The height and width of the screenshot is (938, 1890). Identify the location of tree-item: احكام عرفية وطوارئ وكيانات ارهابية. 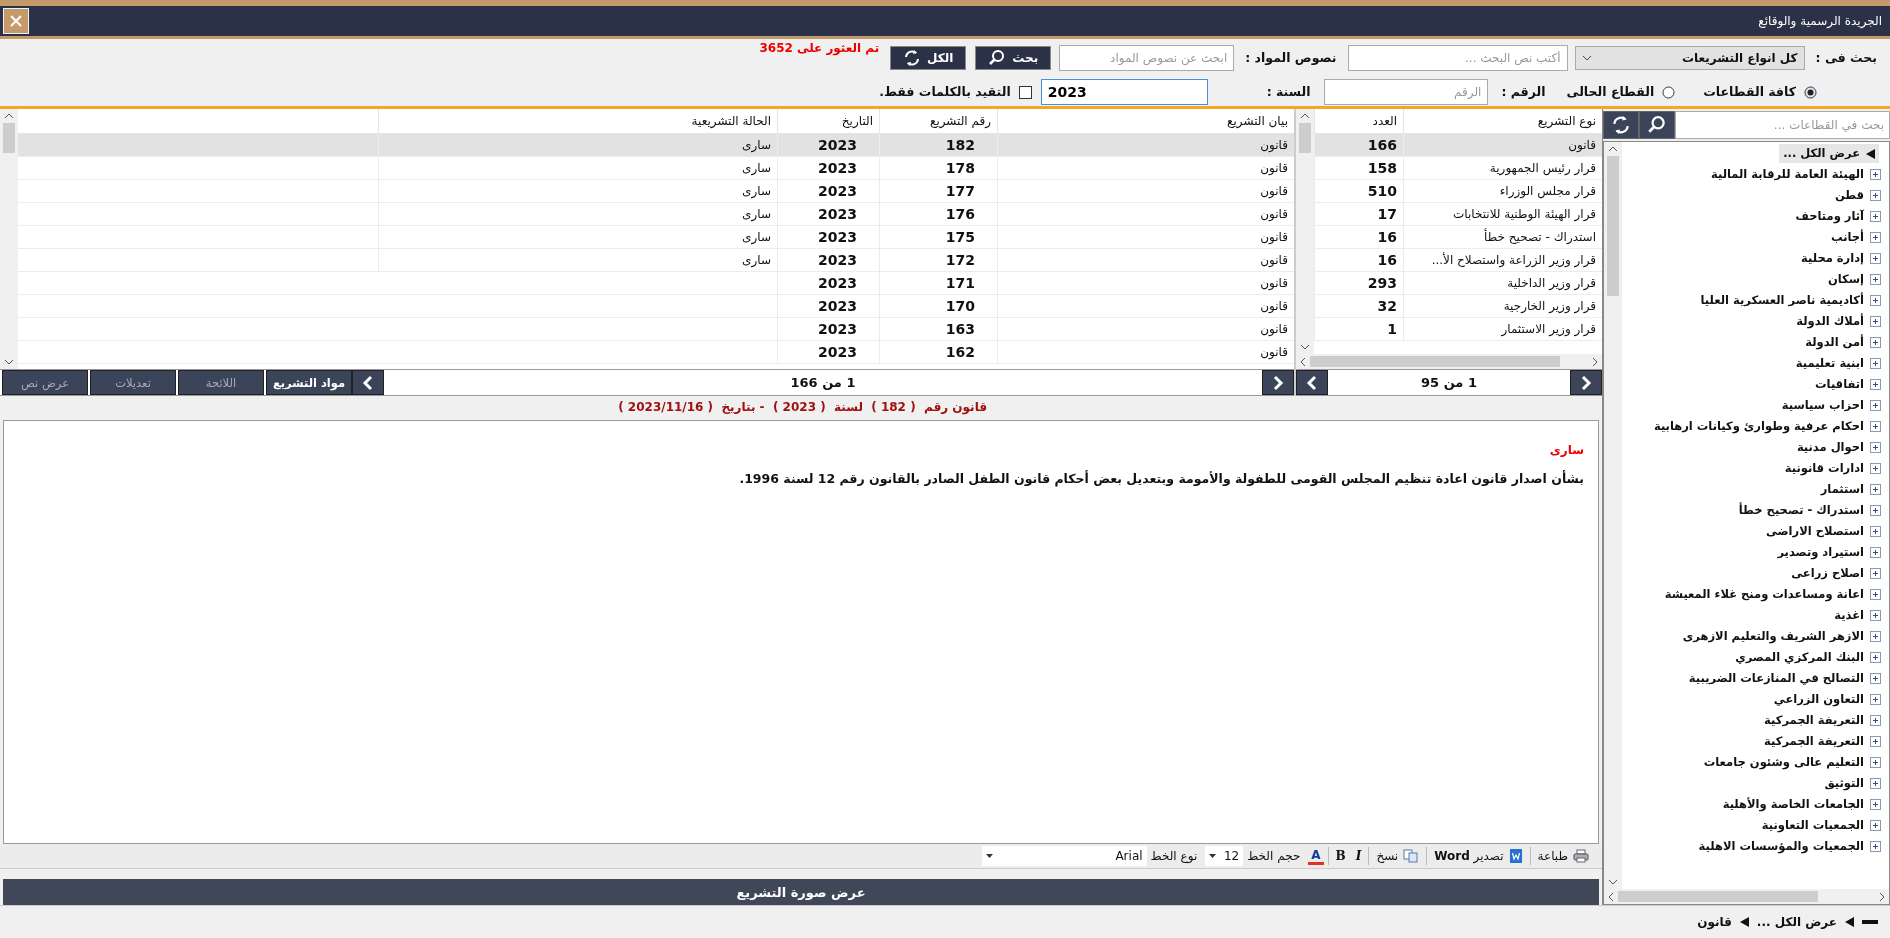
(1758, 426).